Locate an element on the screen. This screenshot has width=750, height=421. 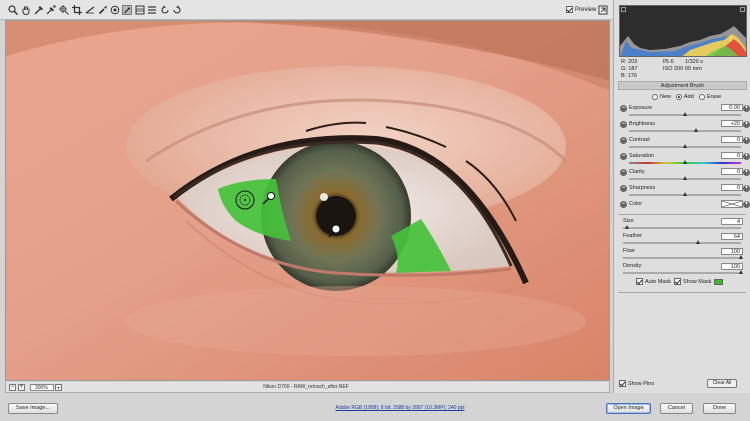
contrast-minus-button: − is located at coordinates (623, 140).